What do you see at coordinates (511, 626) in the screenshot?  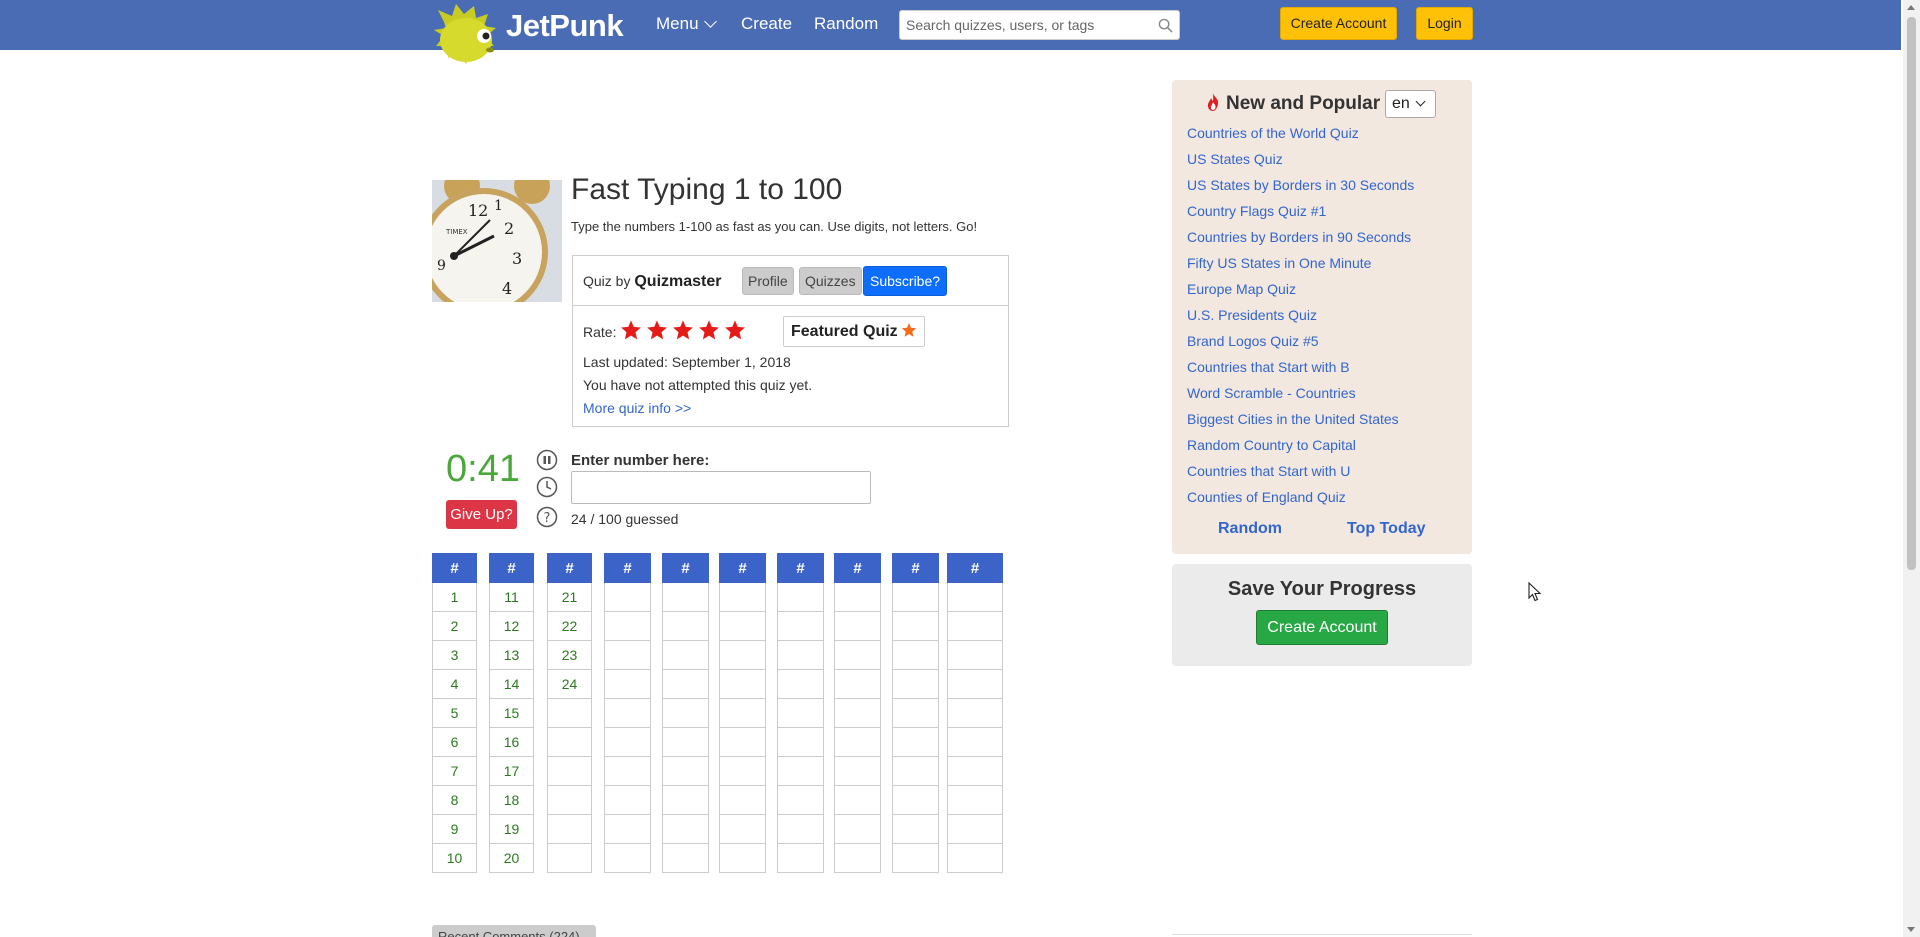 I see `answer-cell: 12` at bounding box center [511, 626].